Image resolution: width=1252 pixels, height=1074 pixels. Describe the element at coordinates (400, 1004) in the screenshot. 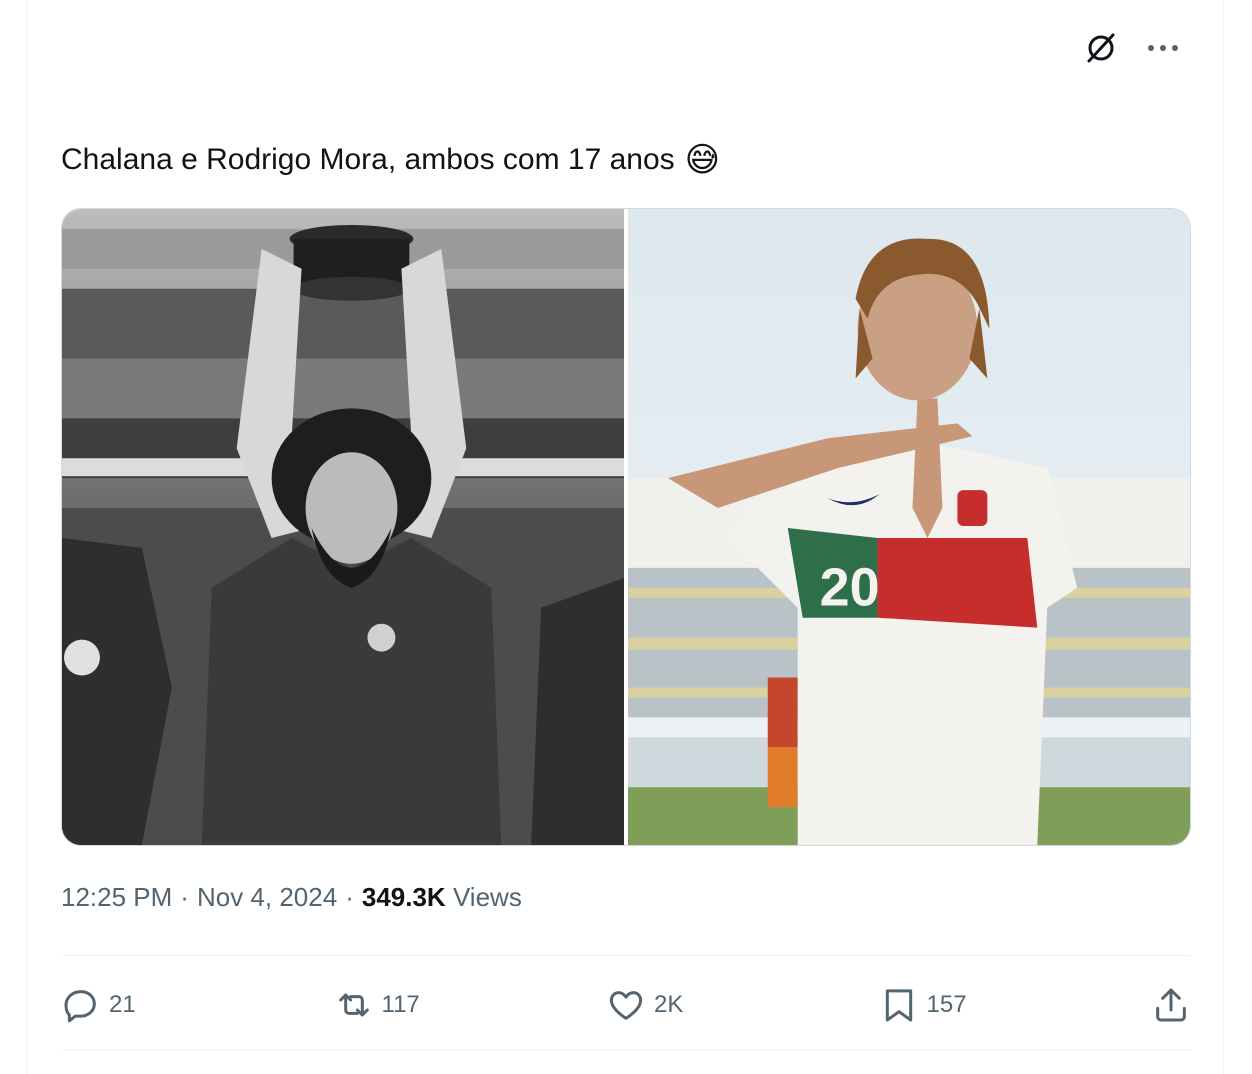

I see `repost-count: 117` at that location.